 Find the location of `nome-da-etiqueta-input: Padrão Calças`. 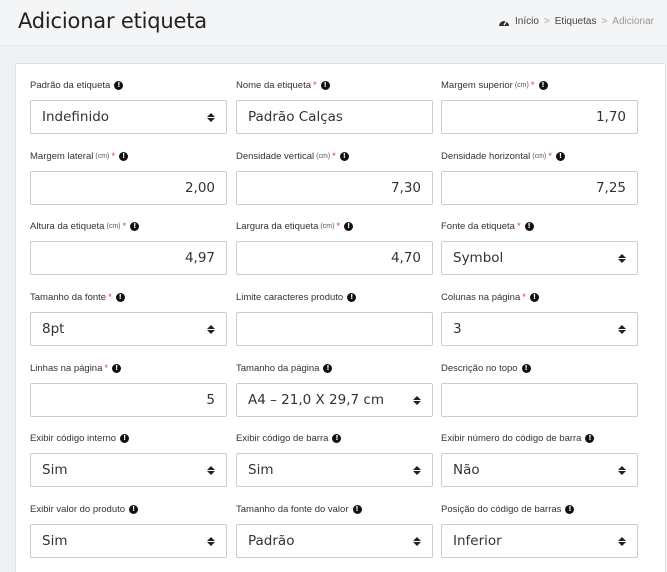

nome-da-etiqueta-input: Padrão Calças is located at coordinates (334, 117).